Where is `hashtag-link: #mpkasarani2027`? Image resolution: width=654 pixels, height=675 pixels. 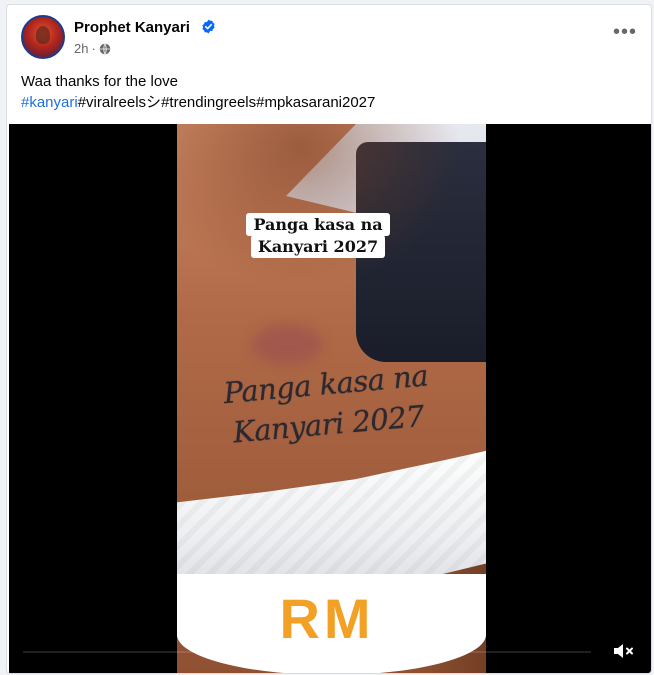
hashtag-link: #mpkasarani2027 is located at coordinates (315, 102).